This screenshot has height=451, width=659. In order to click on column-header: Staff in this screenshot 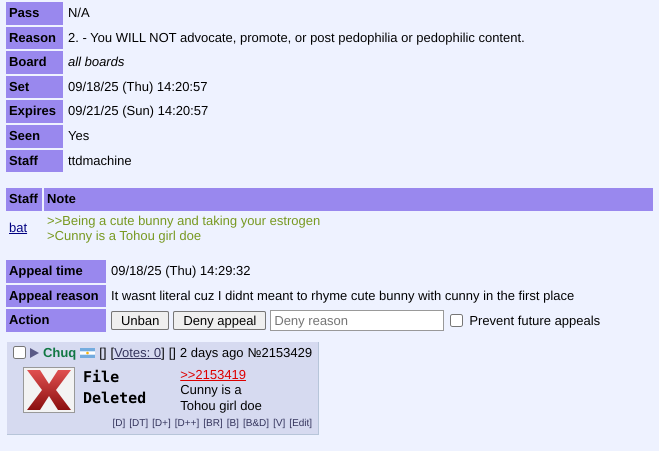, I will do `click(24, 199)`.